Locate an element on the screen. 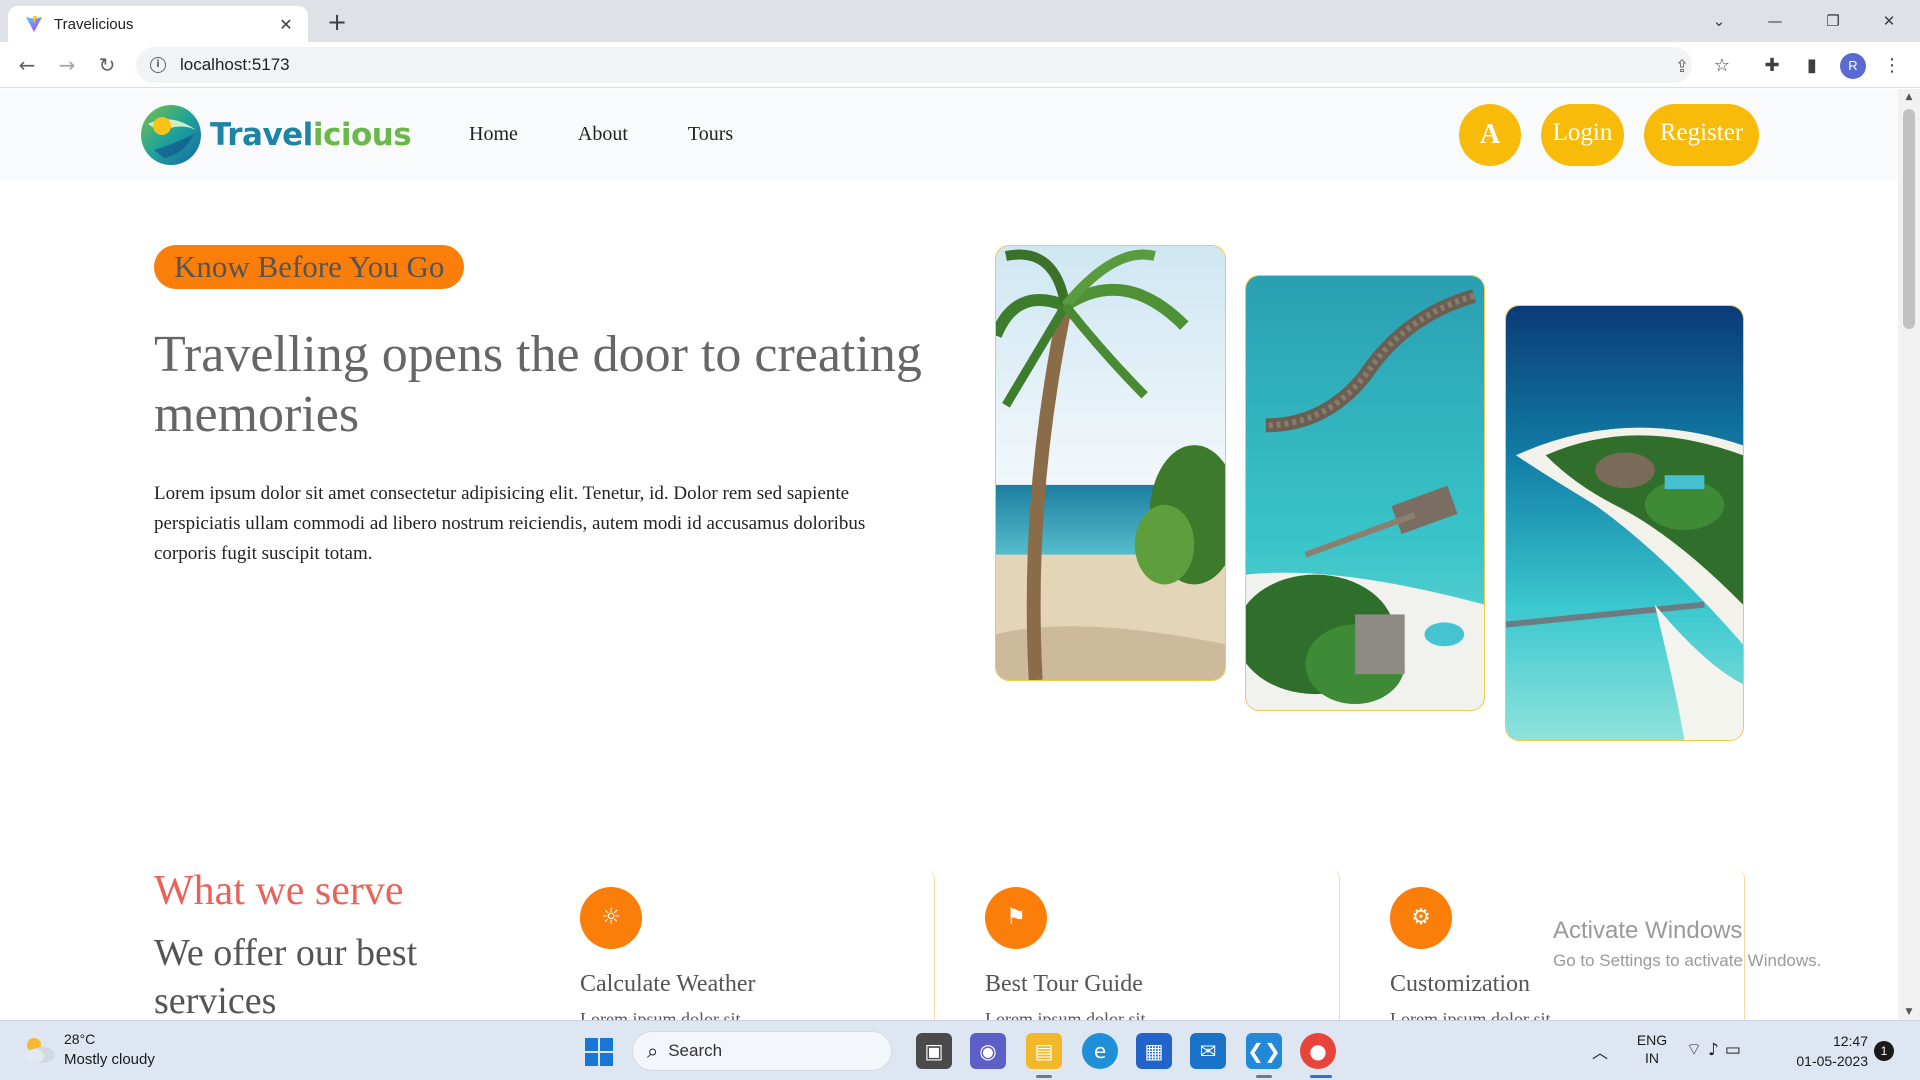  clock: 12:47 01-05-2023 is located at coordinates (1826, 1051).